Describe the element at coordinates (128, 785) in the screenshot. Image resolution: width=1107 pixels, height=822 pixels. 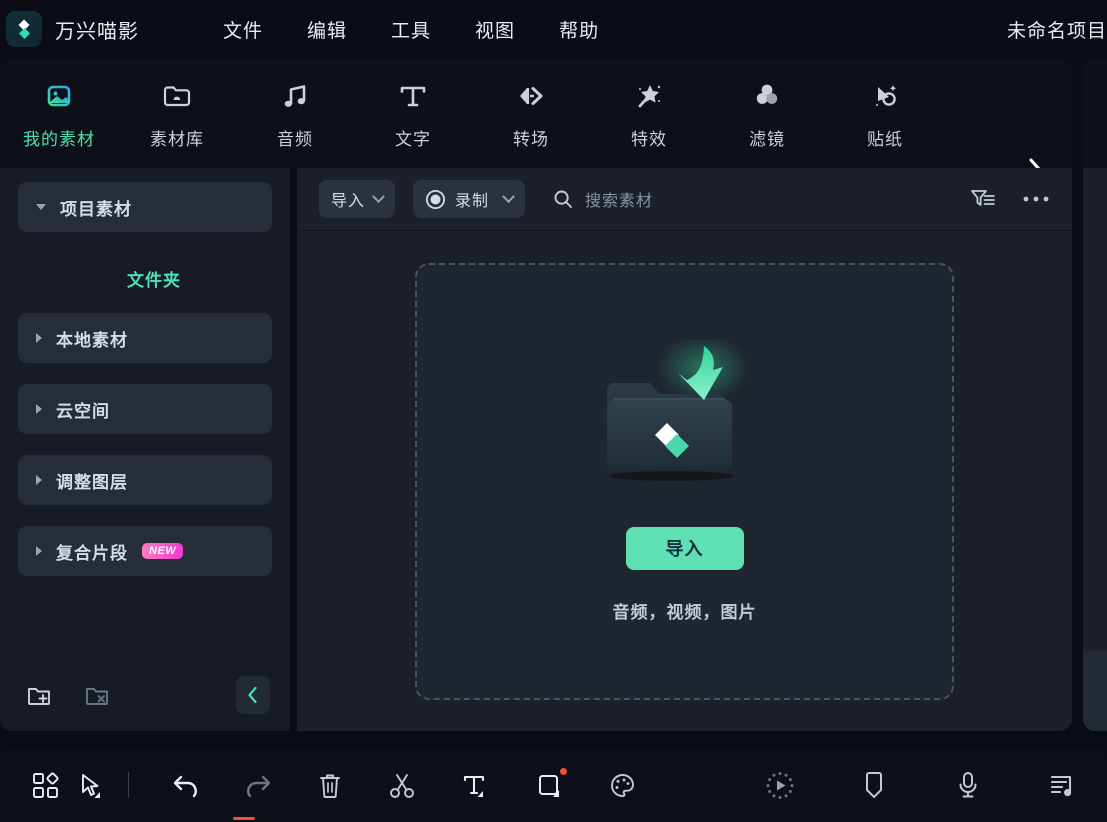
I see `toolbar-divider` at that location.